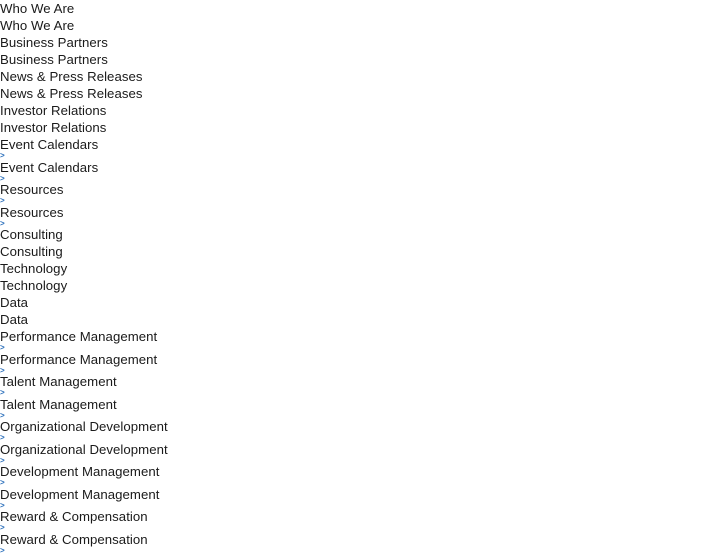 This screenshot has width=727, height=553. I want to click on chevron-right-icon: >, so click(363, 550).